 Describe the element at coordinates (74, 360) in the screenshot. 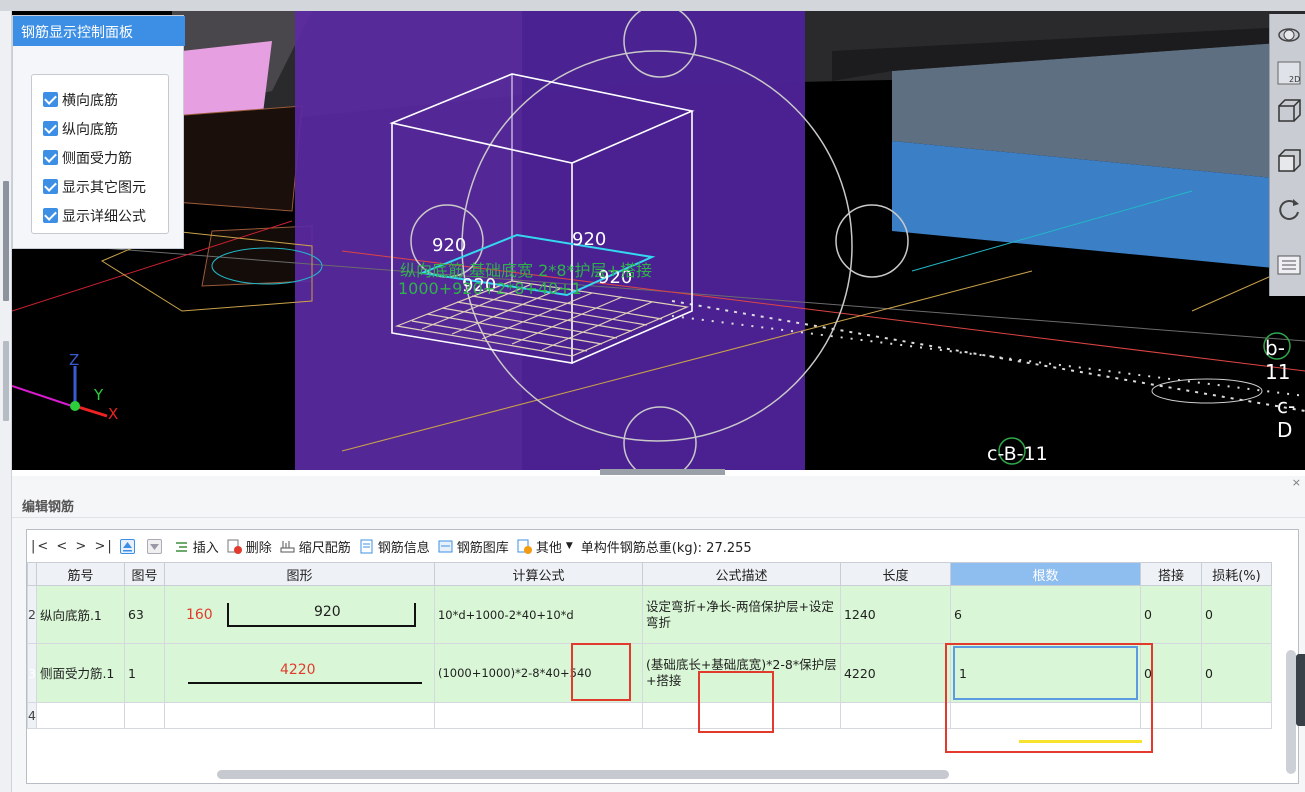

I see `axis-z-label: Z` at that location.